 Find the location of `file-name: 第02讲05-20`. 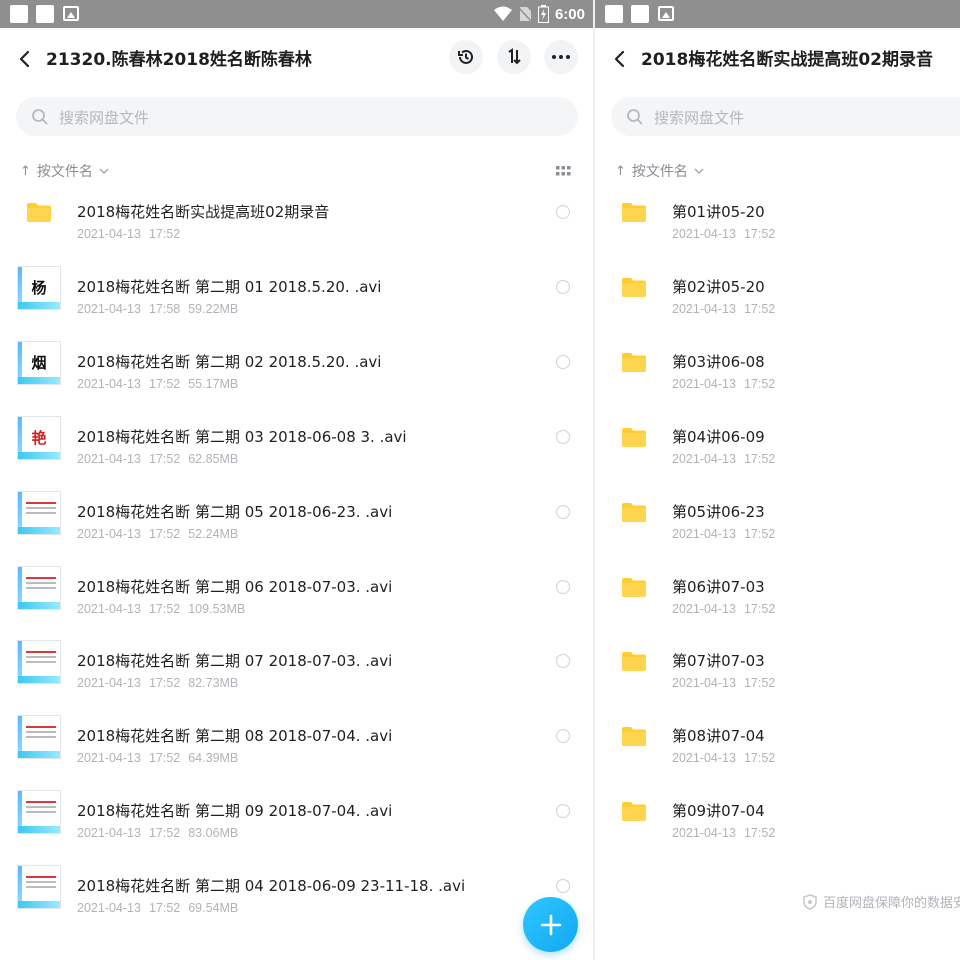

file-name: 第02讲05-20 is located at coordinates (718, 286).